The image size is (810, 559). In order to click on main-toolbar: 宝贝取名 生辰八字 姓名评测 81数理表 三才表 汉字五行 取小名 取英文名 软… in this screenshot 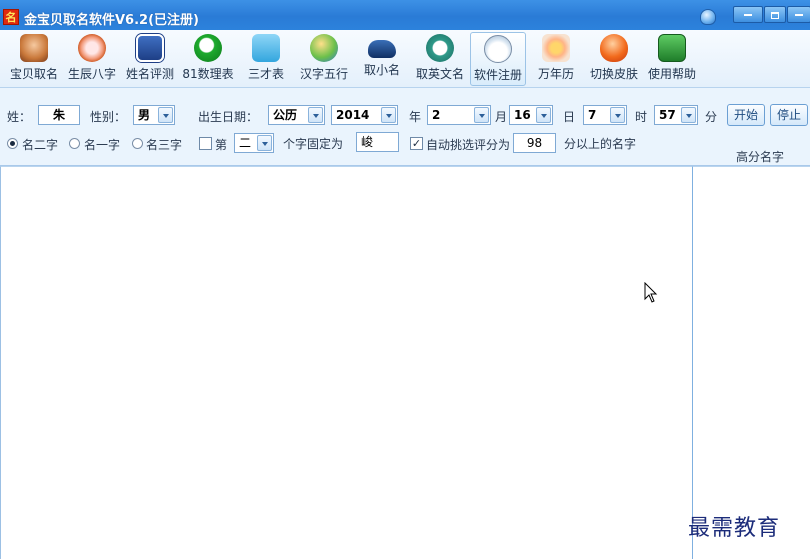, I will do `click(405, 59)`.